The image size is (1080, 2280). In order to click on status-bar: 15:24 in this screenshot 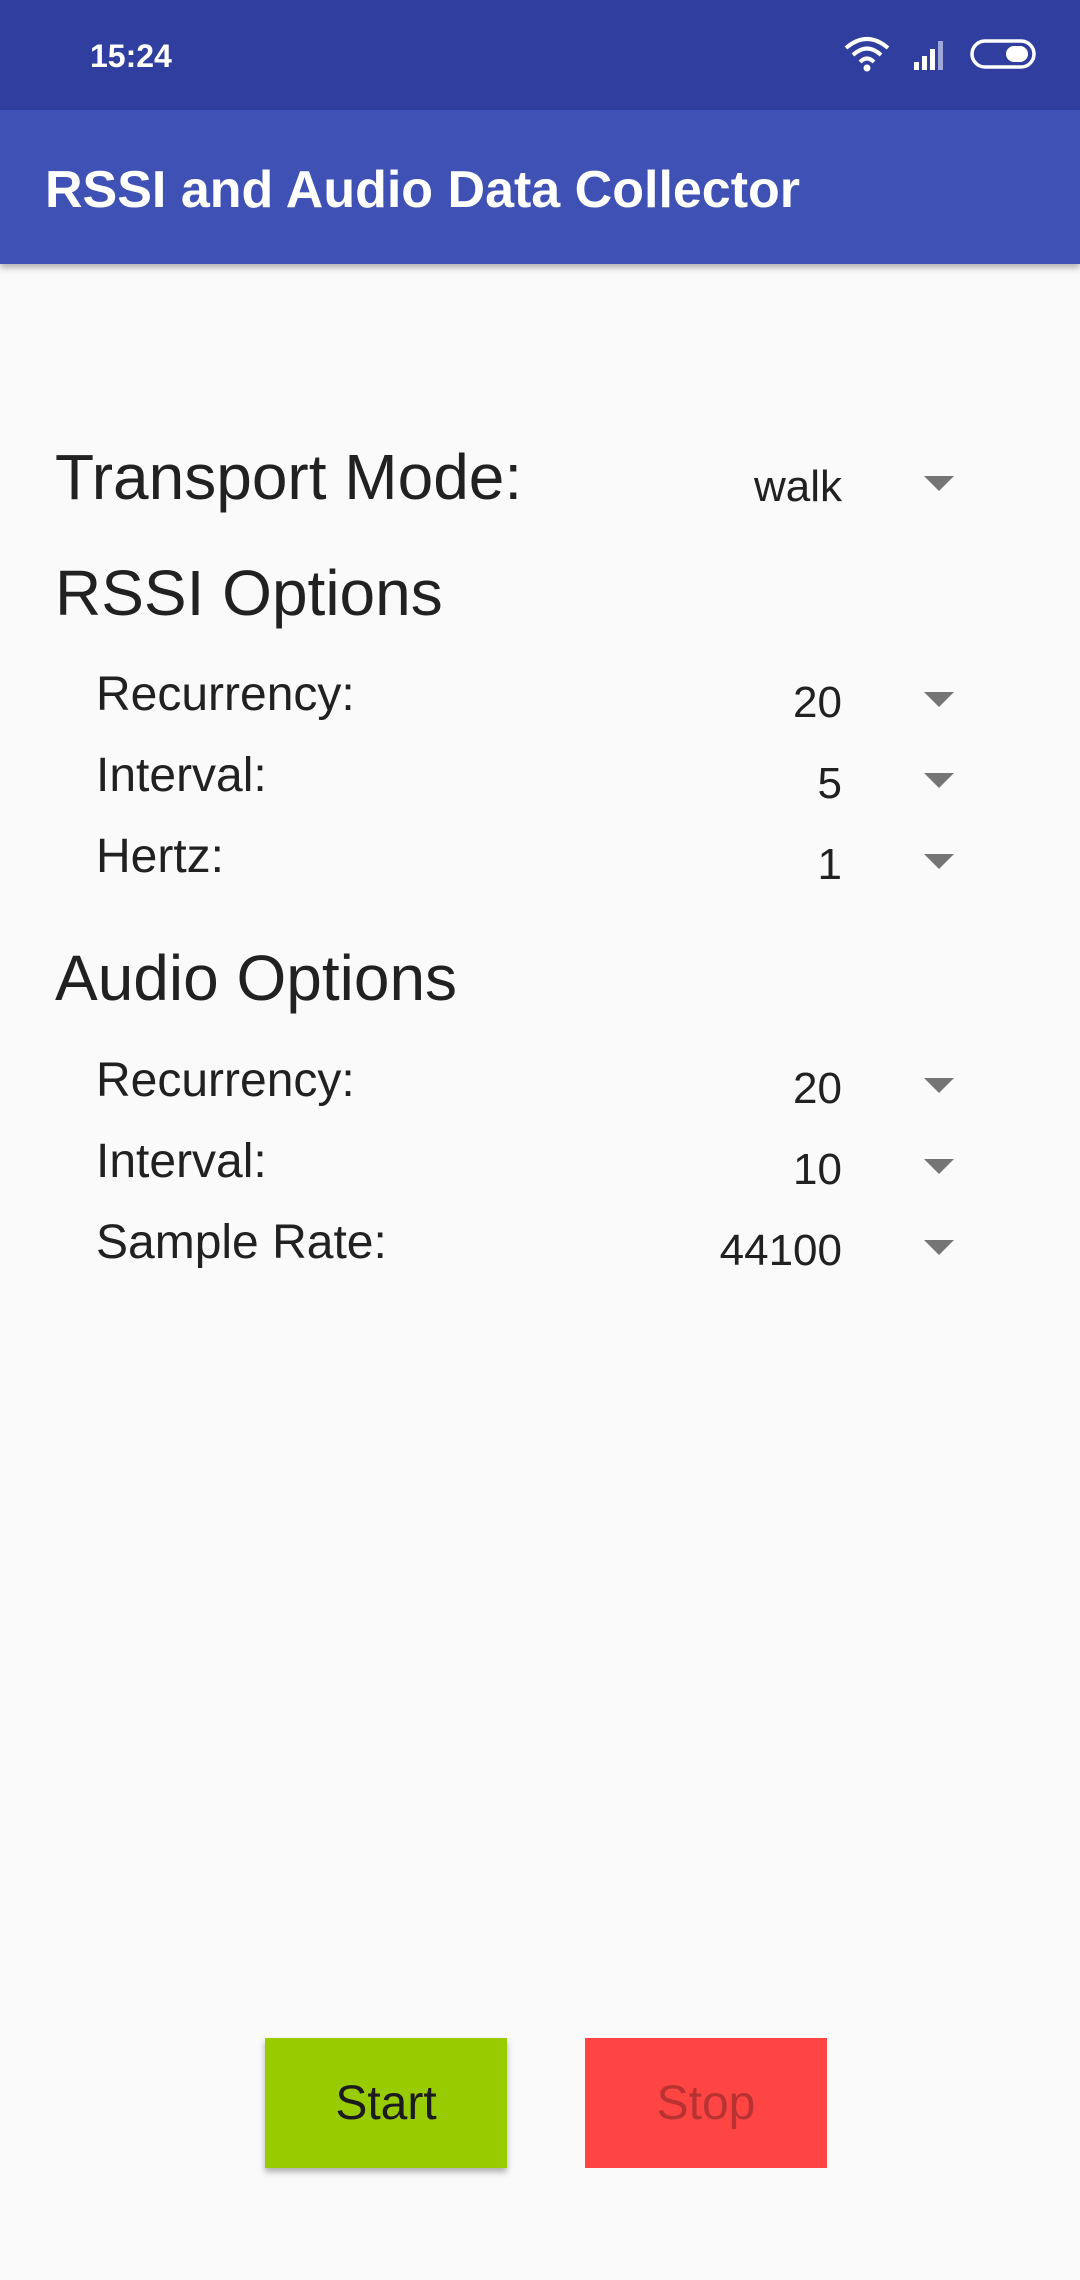, I will do `click(540, 55)`.